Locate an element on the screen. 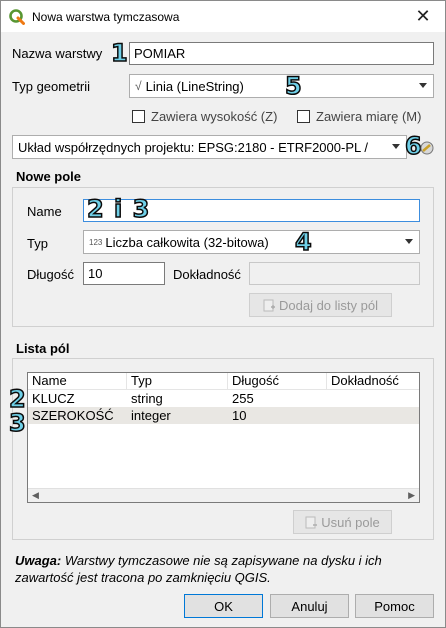  has-z-label: Zawiera wysokość (Z) is located at coordinates (214, 116).